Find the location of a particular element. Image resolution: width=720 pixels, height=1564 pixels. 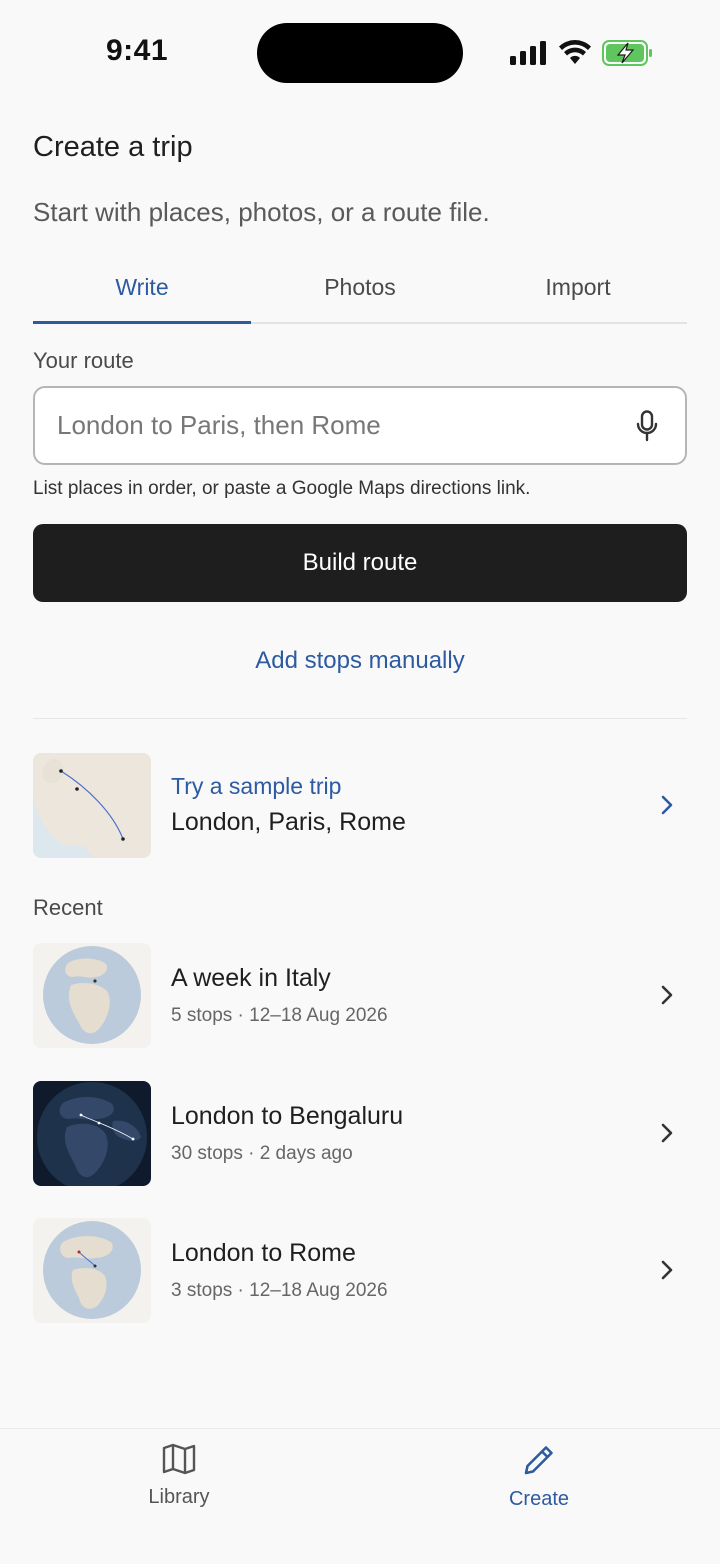

map-icon is located at coordinates (179, 1459).